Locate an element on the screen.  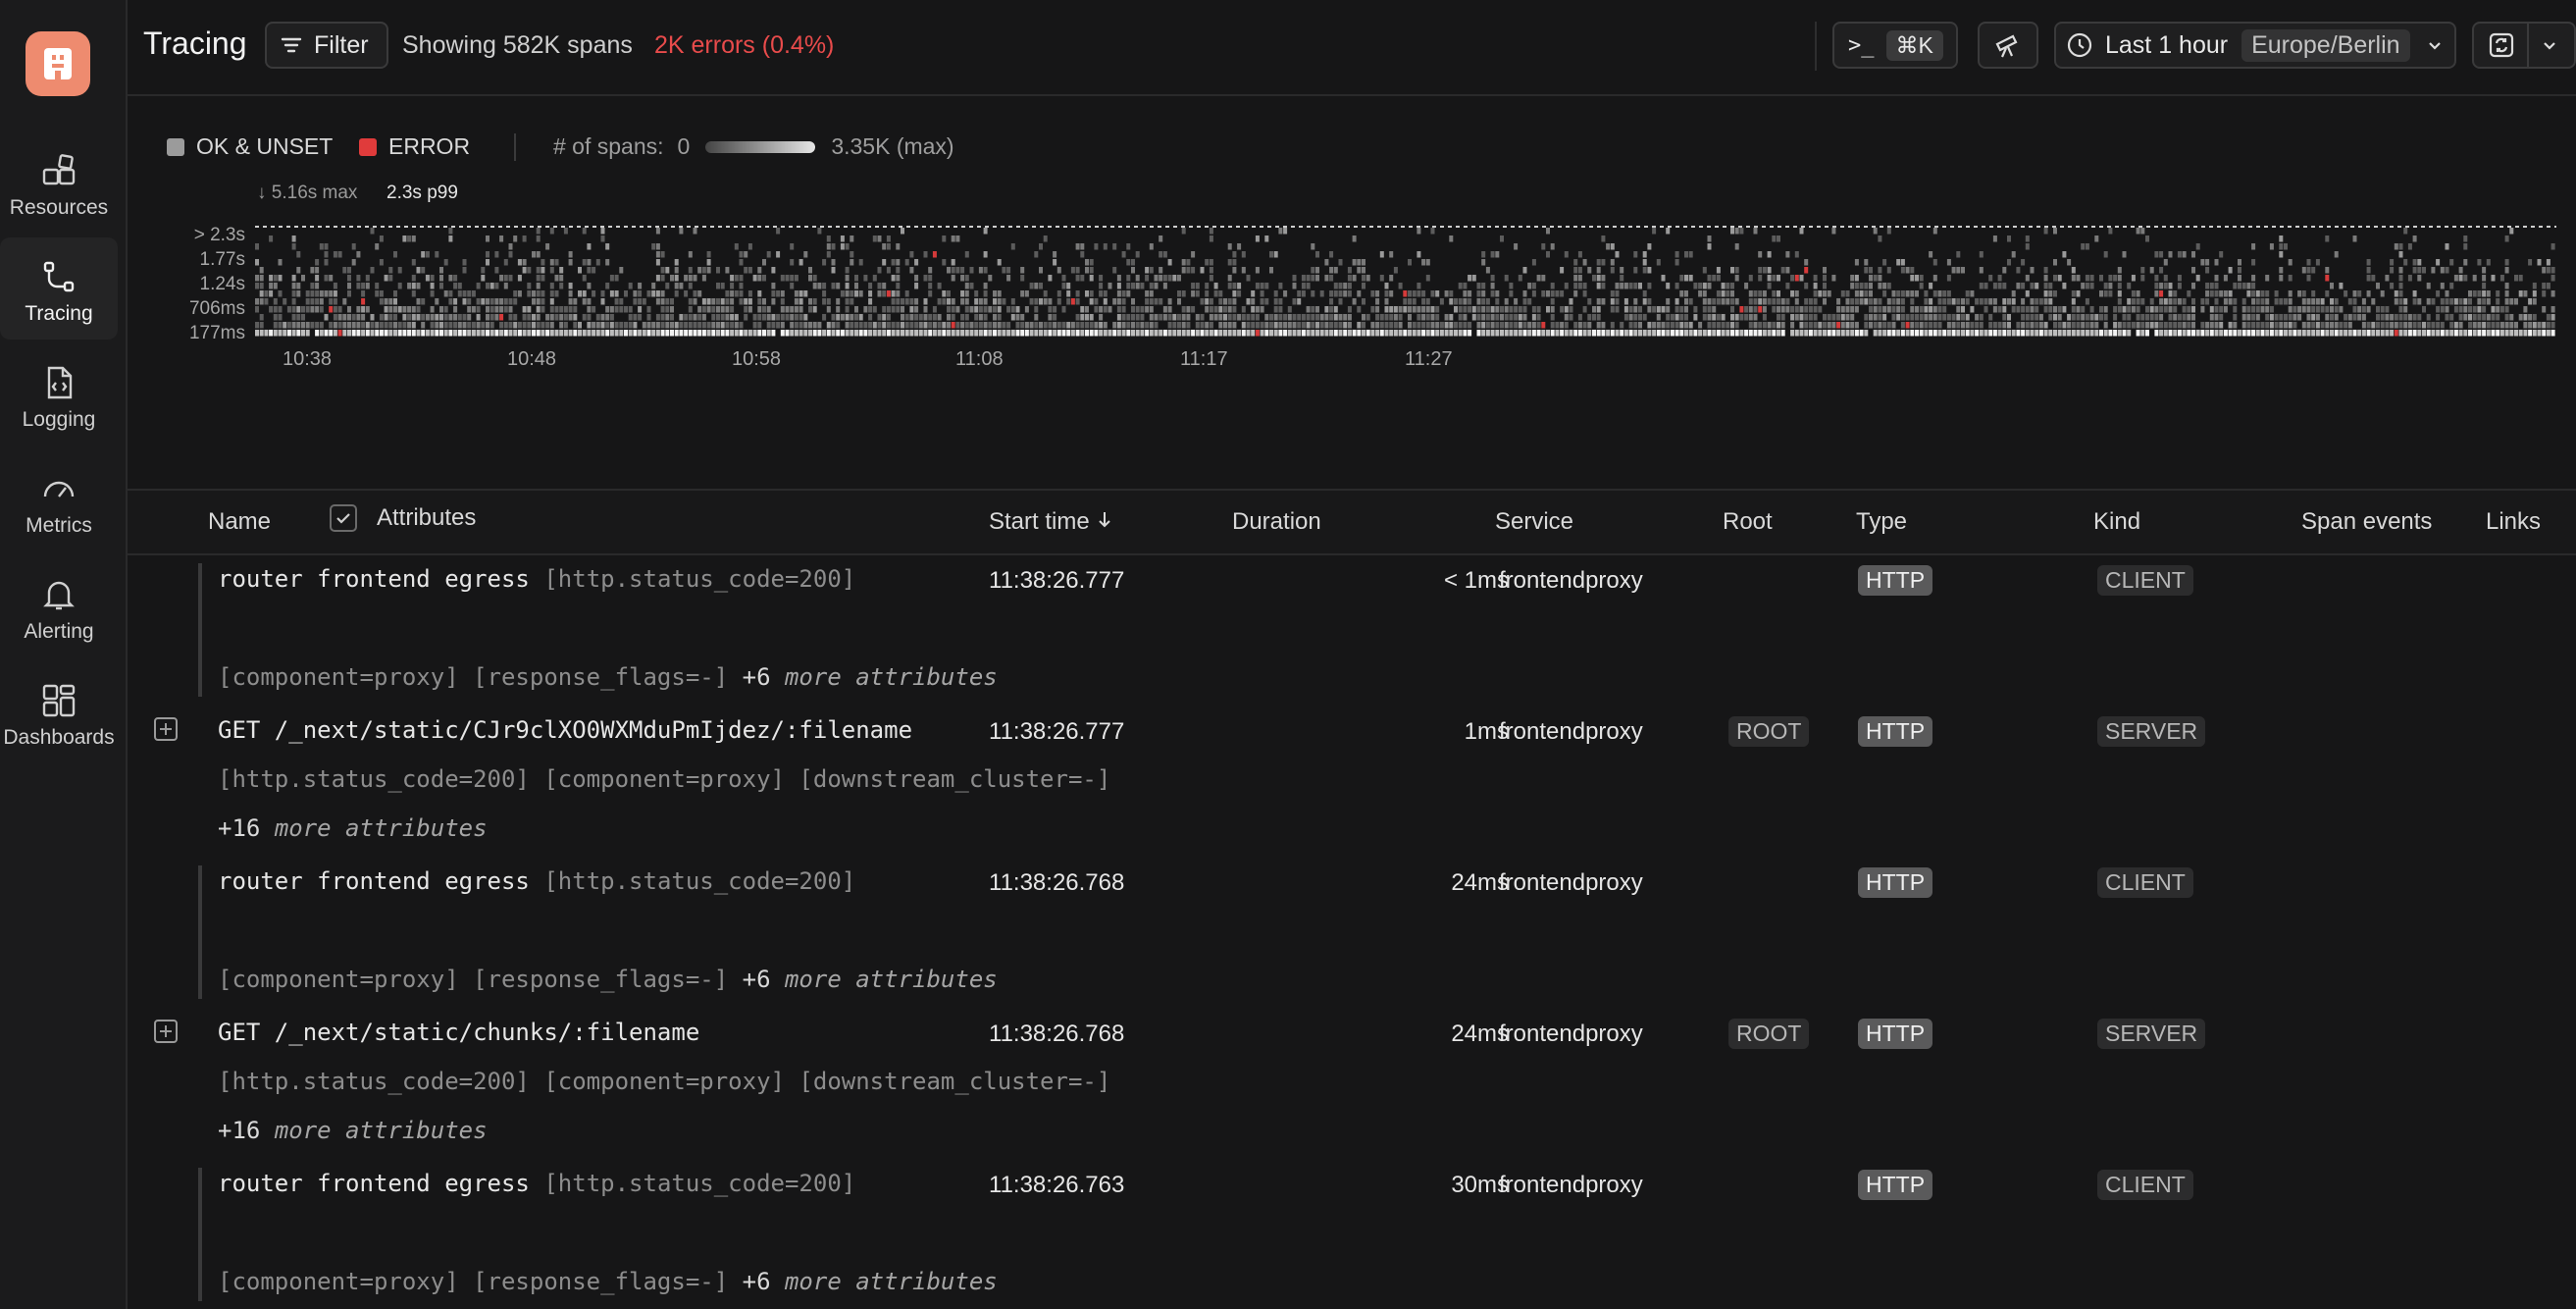
column-duration: Duration is located at coordinates (1276, 522).